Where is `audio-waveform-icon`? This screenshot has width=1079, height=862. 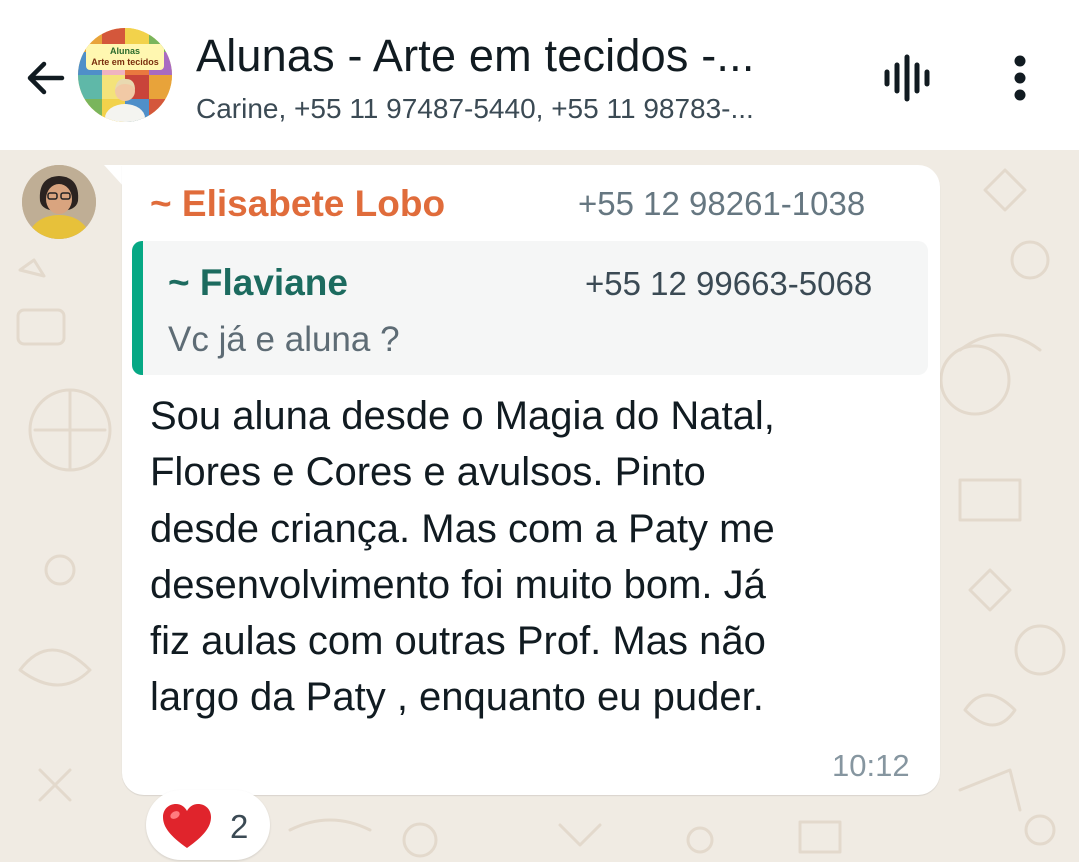 audio-waveform-icon is located at coordinates (907, 78).